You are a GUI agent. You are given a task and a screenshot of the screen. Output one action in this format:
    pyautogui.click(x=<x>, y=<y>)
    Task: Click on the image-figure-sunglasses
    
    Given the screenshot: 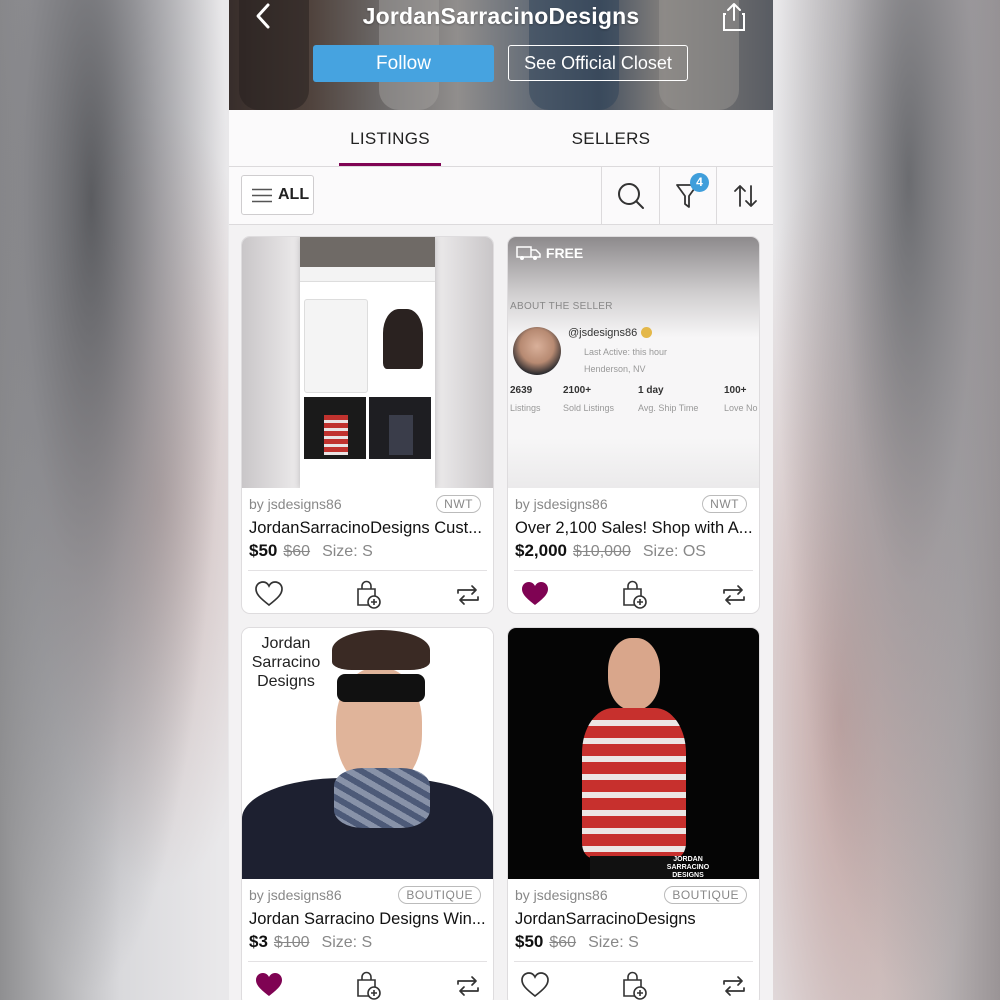 What is the action you would take?
    pyautogui.click(x=381, y=688)
    